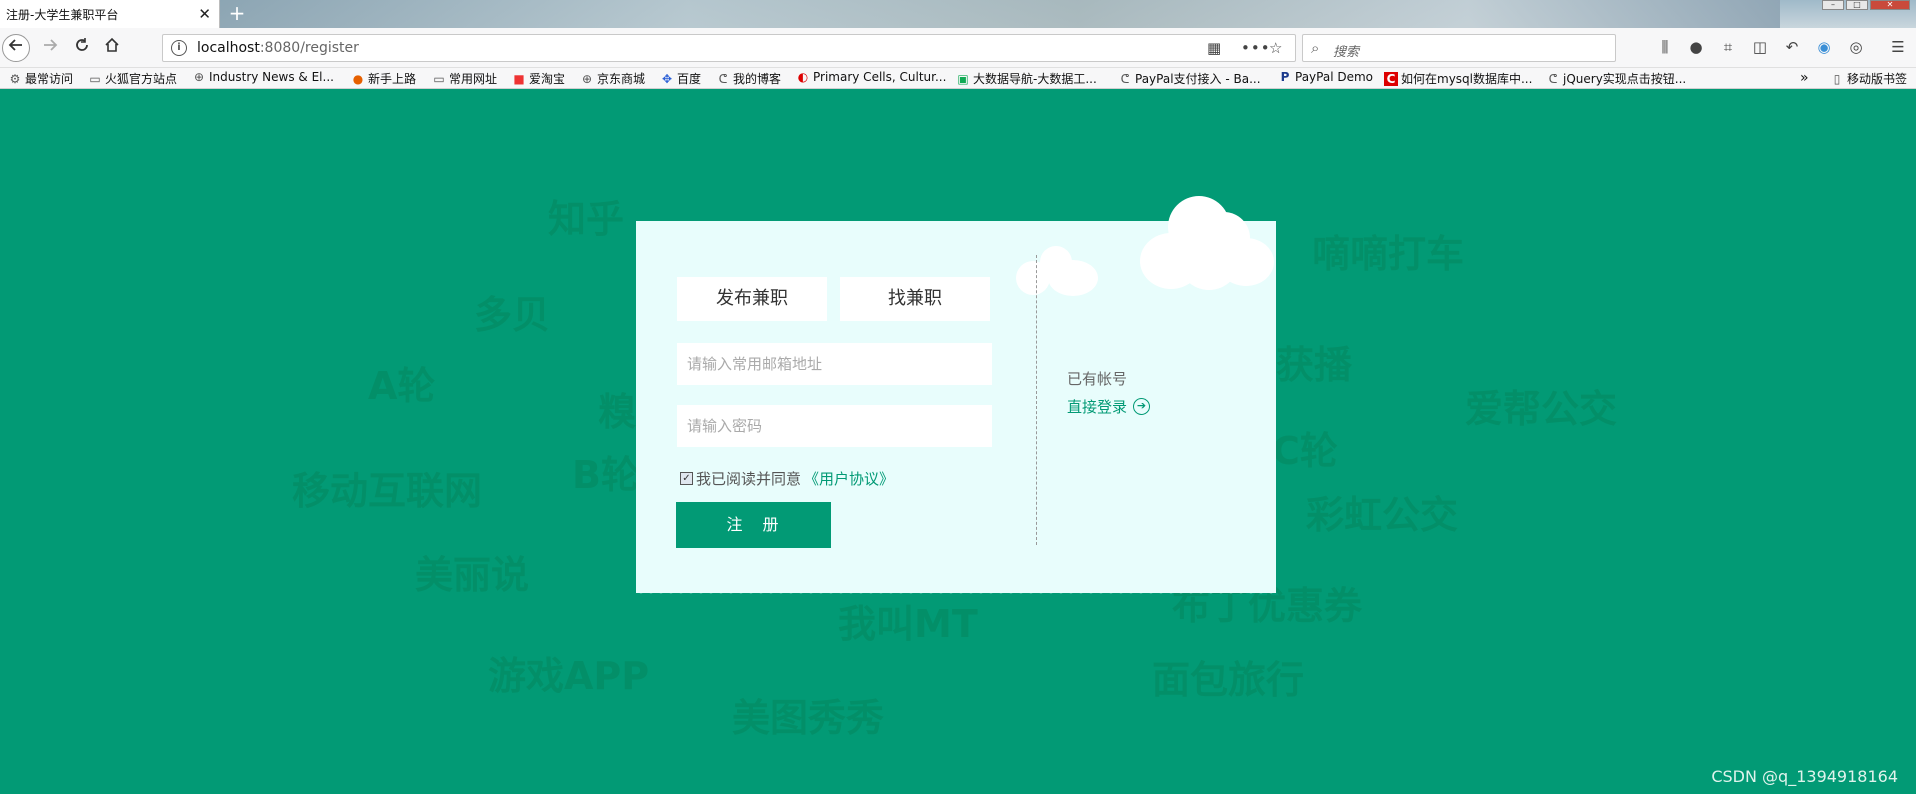  Describe the element at coordinates (1696, 47) in the screenshot. I see `chat-icon: ●` at that location.